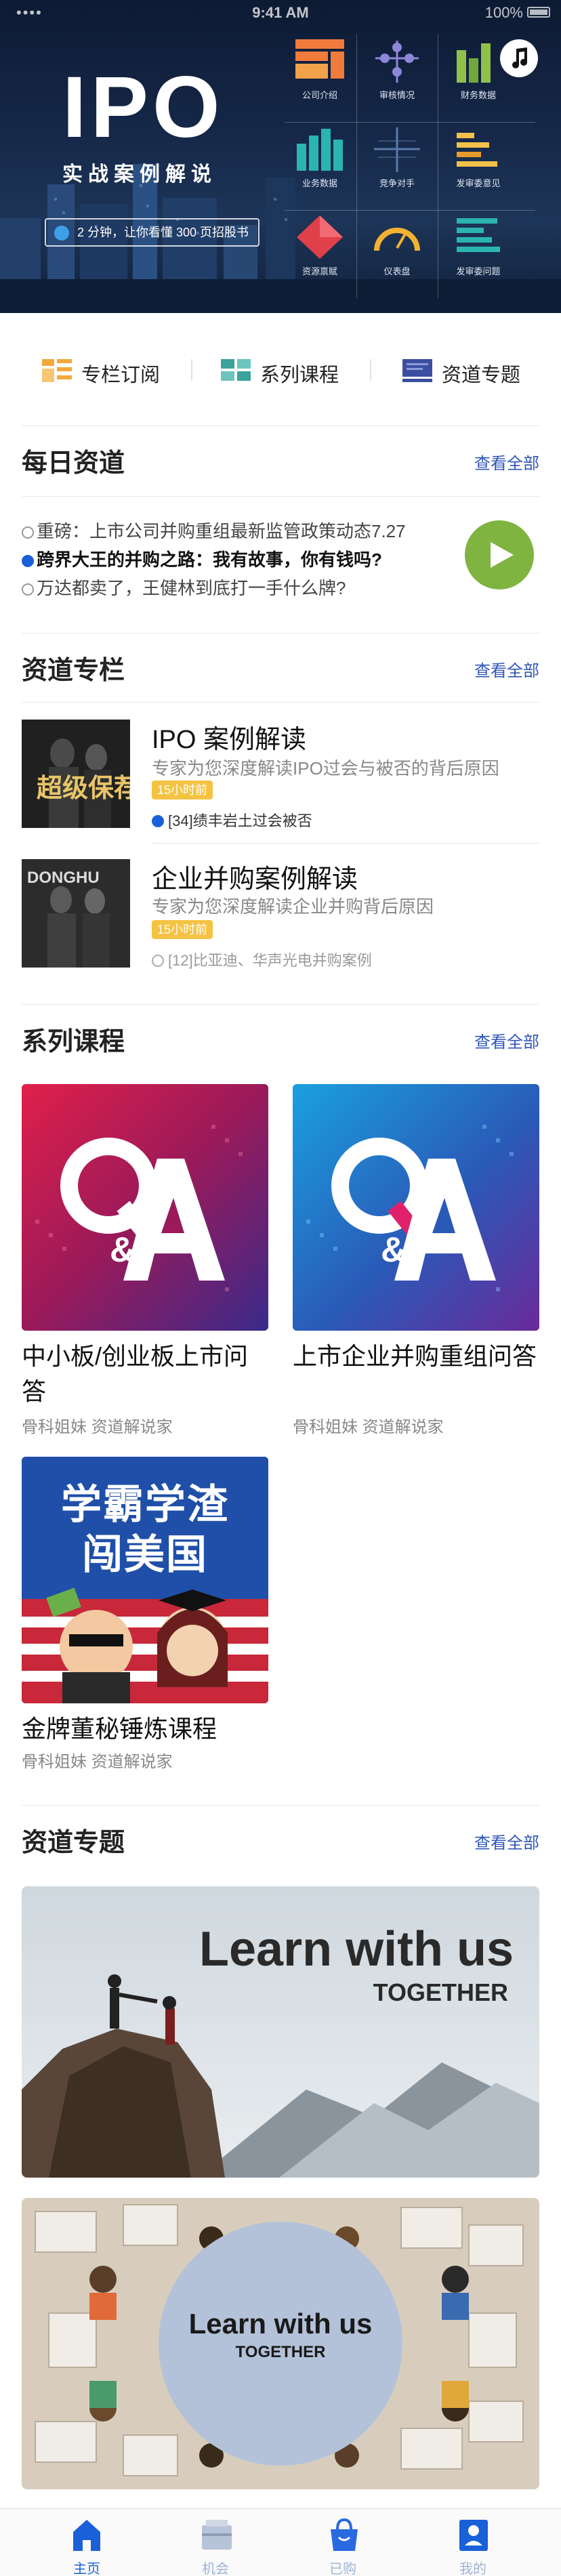  I want to click on column-subscribe-icon, so click(57, 370).